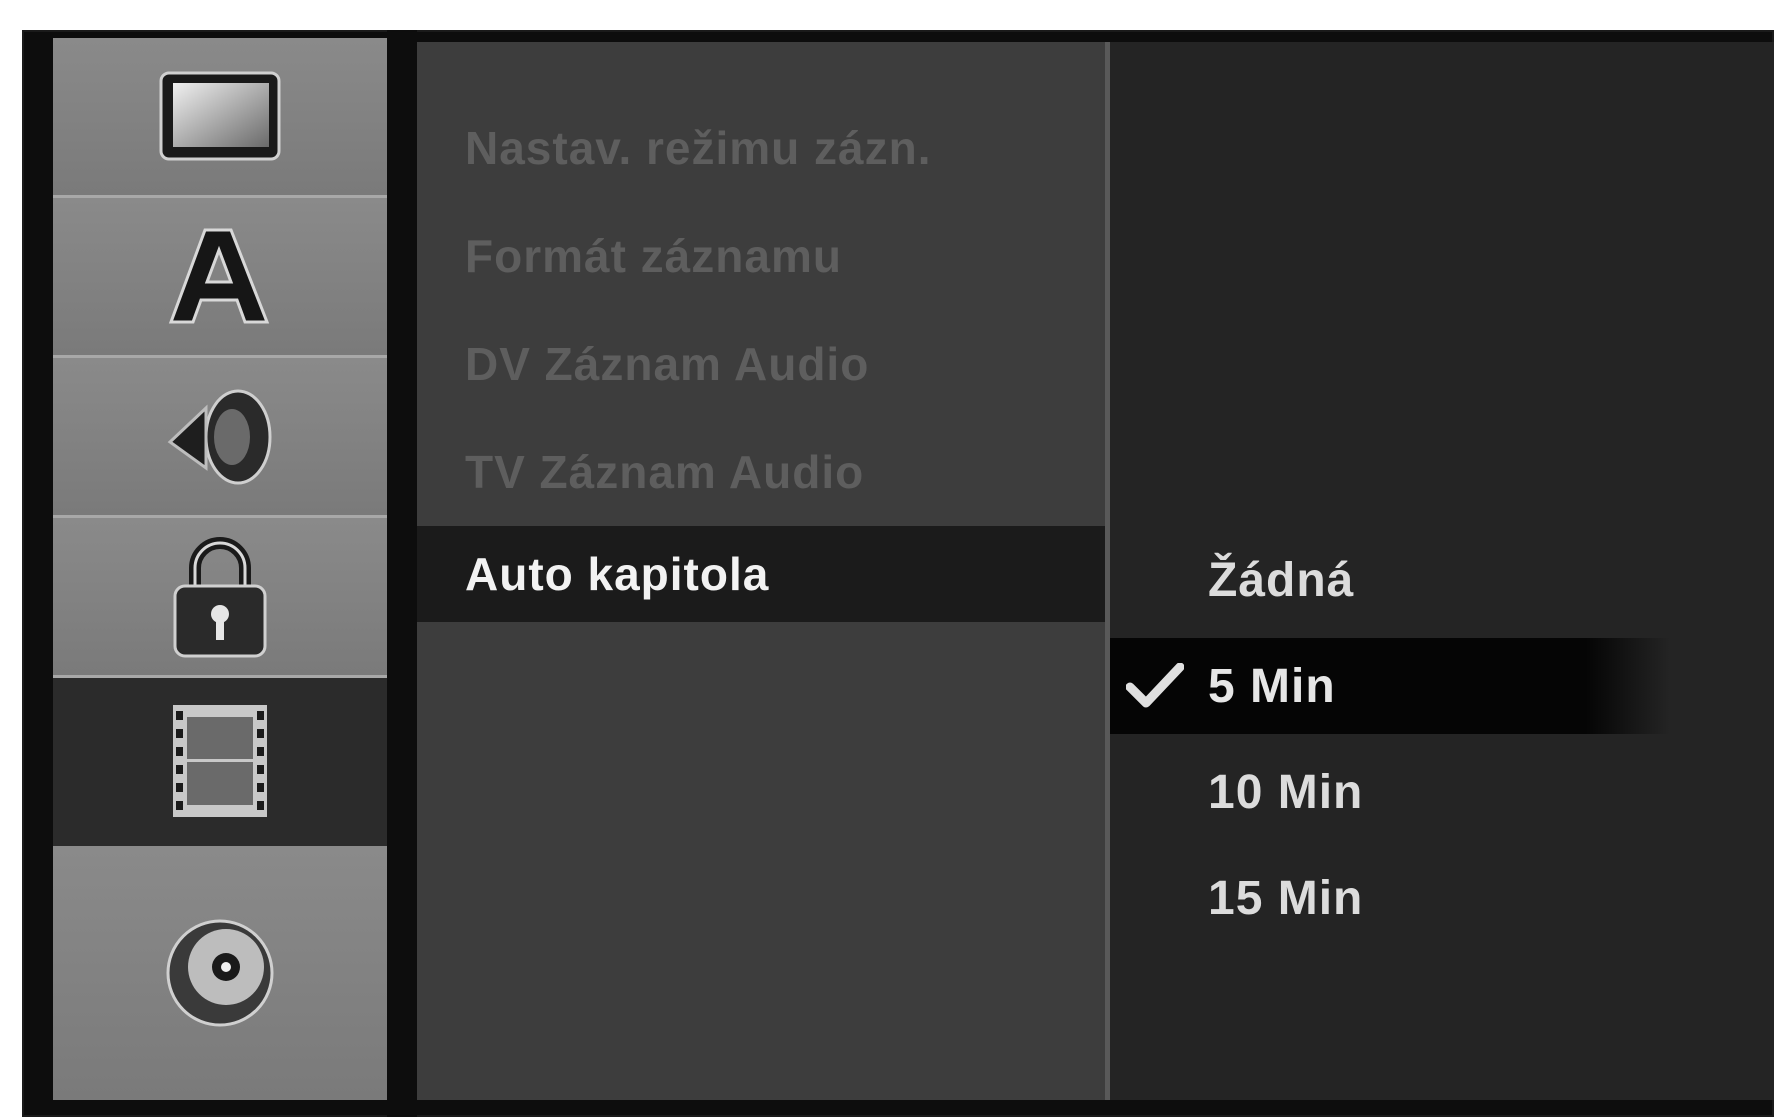  What do you see at coordinates (1390, 792) in the screenshot?
I see `option-10-min: 10 Min` at bounding box center [1390, 792].